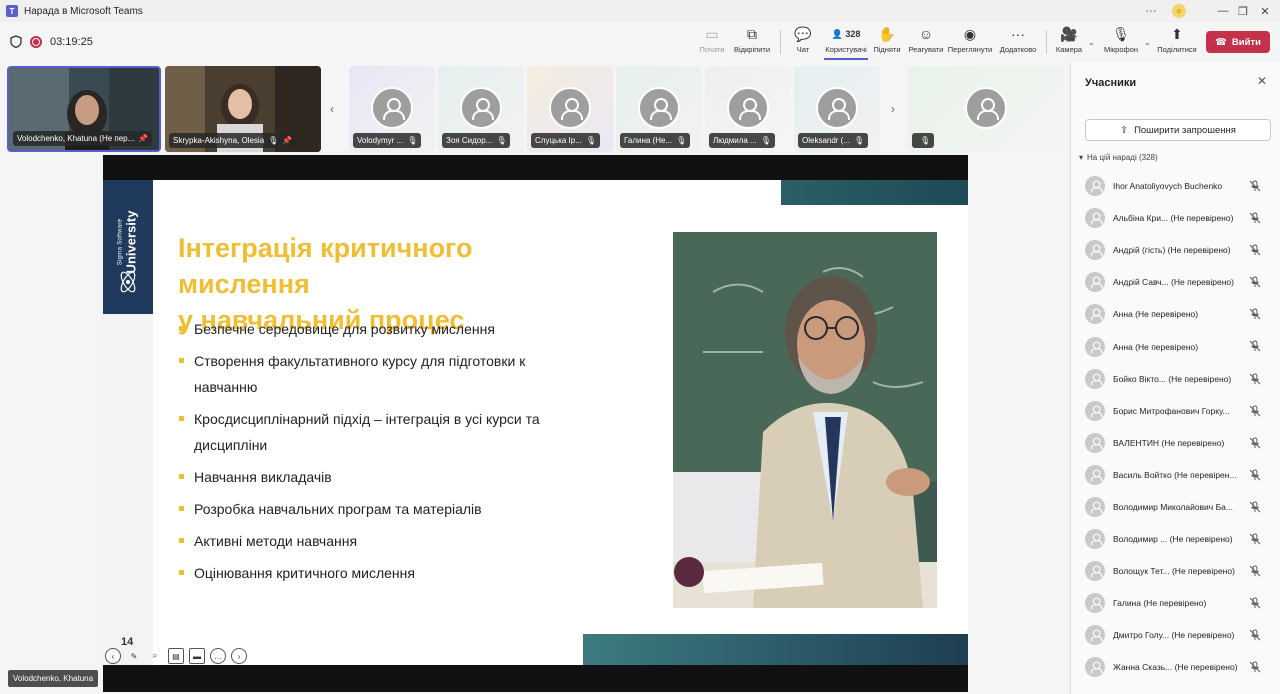 This screenshot has width=1280, height=694. I want to click on participant-row: Волощук Тет... (Не перевірено), so click(1175, 571).